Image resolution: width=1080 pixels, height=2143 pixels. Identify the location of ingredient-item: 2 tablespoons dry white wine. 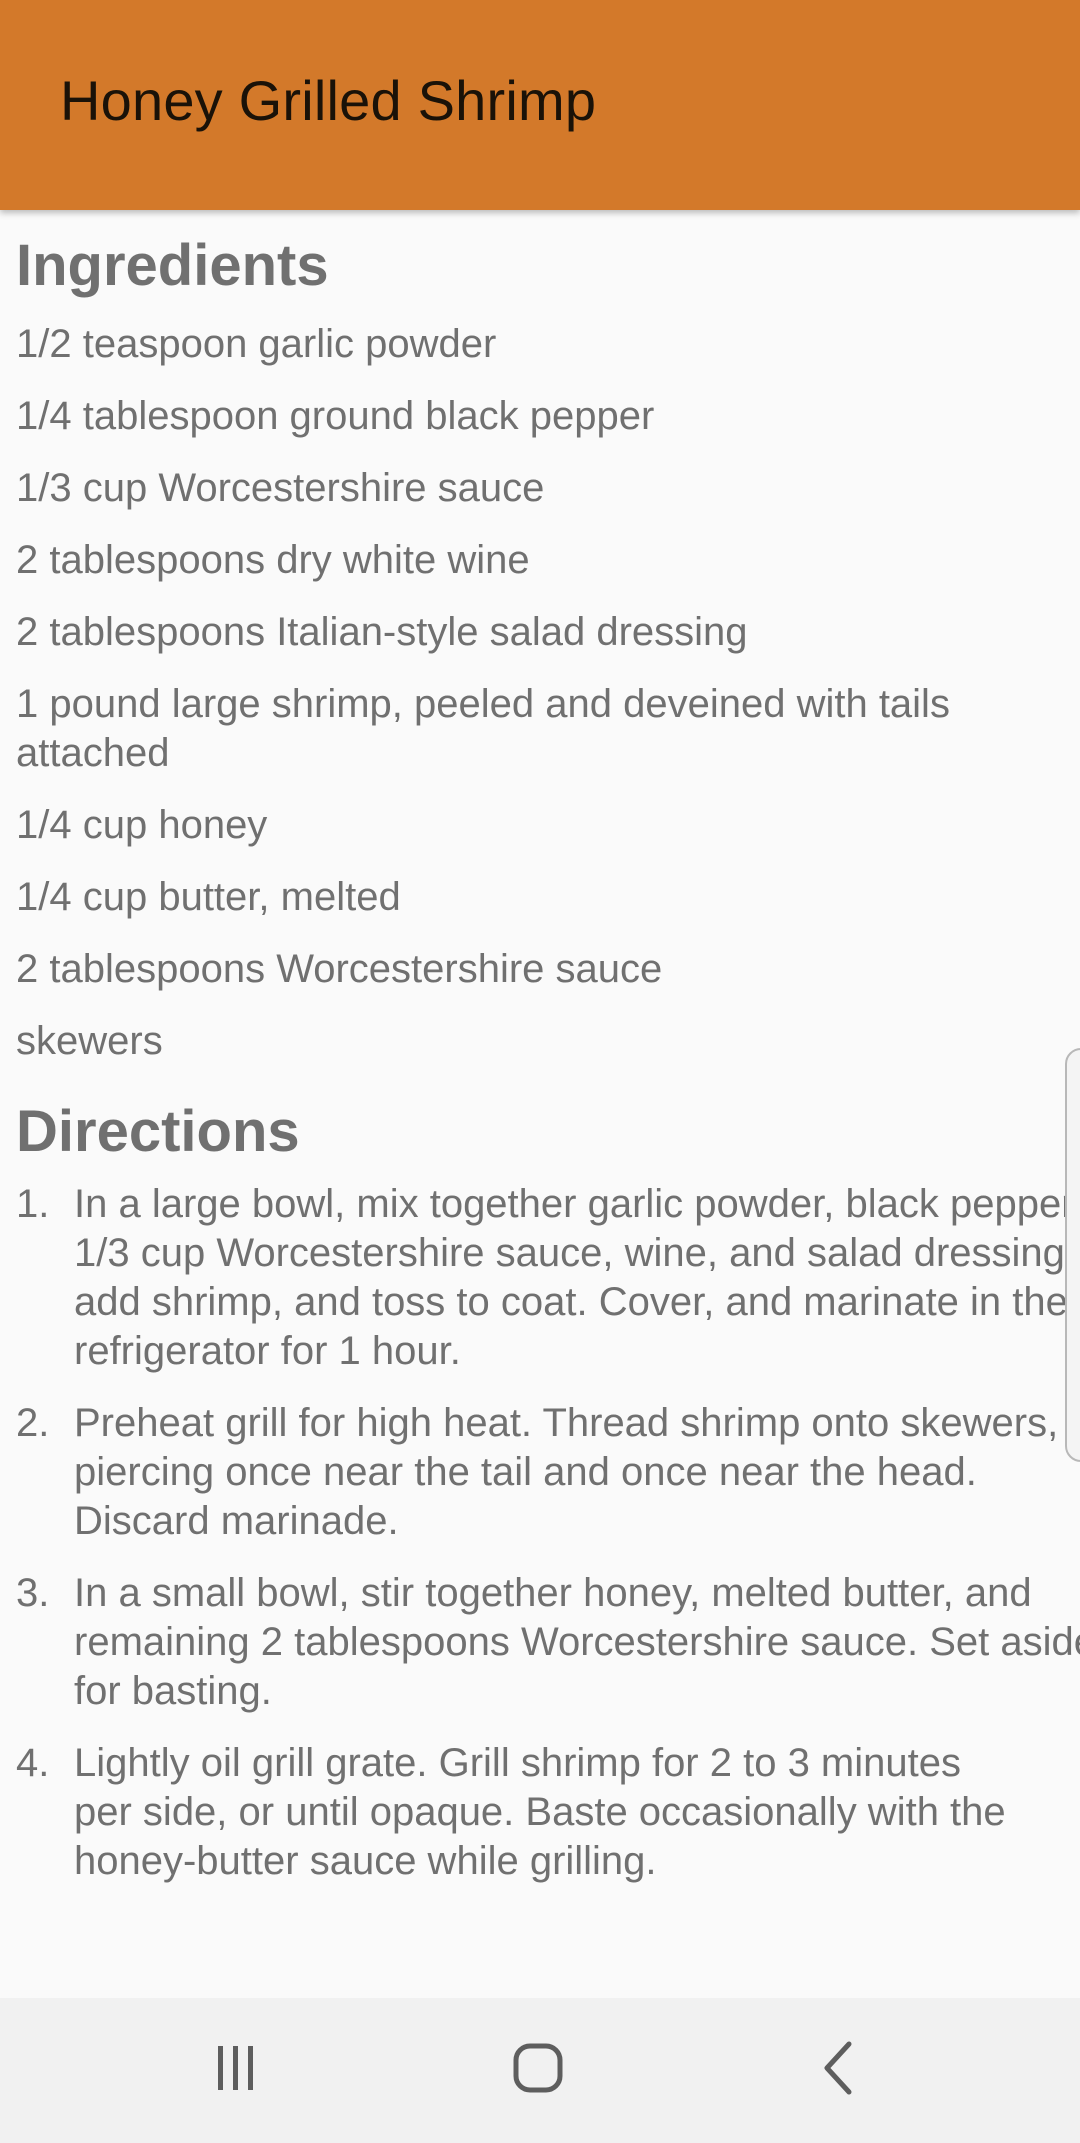
(273, 560).